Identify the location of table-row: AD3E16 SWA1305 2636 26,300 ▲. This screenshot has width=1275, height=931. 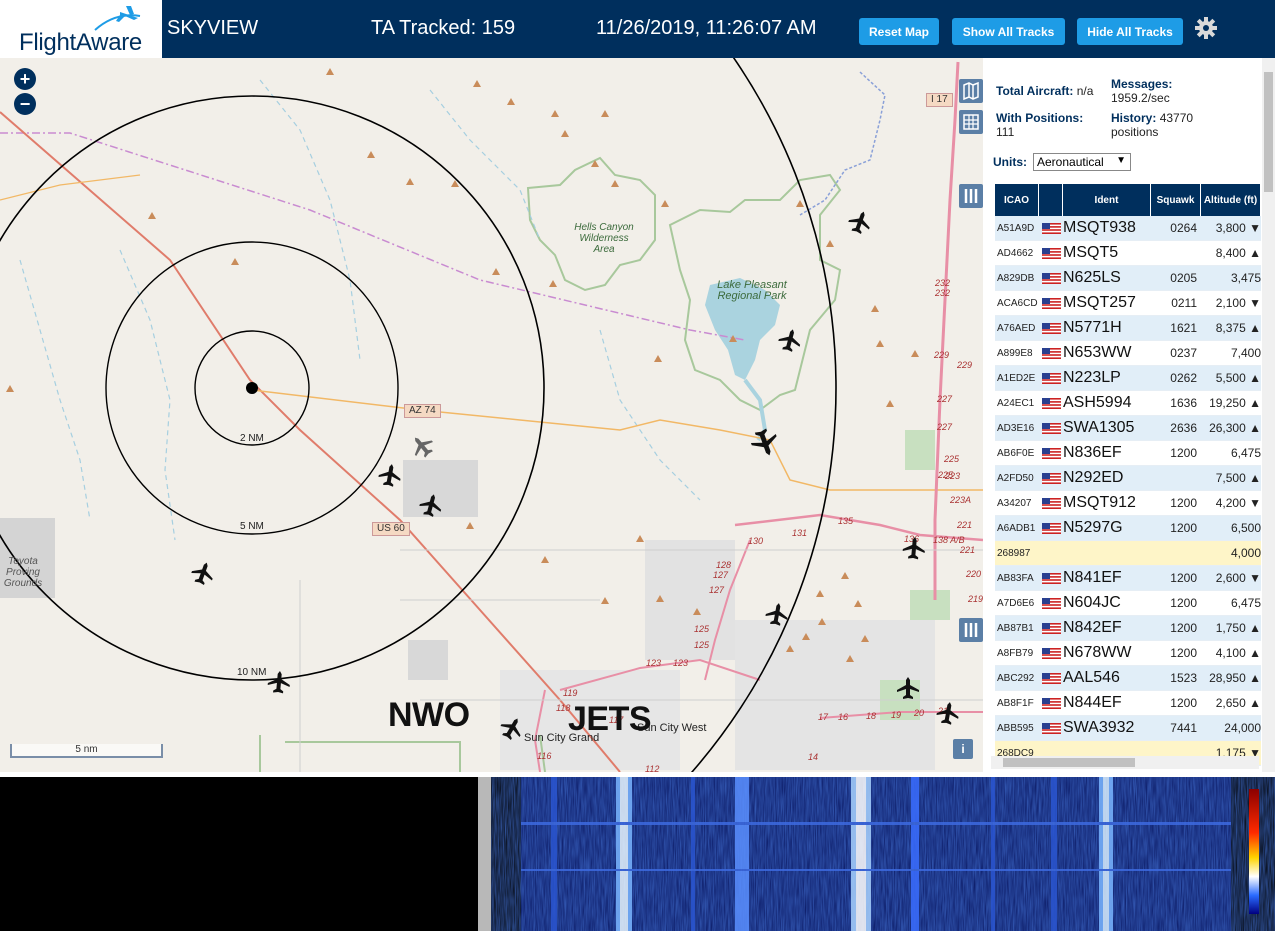
(1128, 428).